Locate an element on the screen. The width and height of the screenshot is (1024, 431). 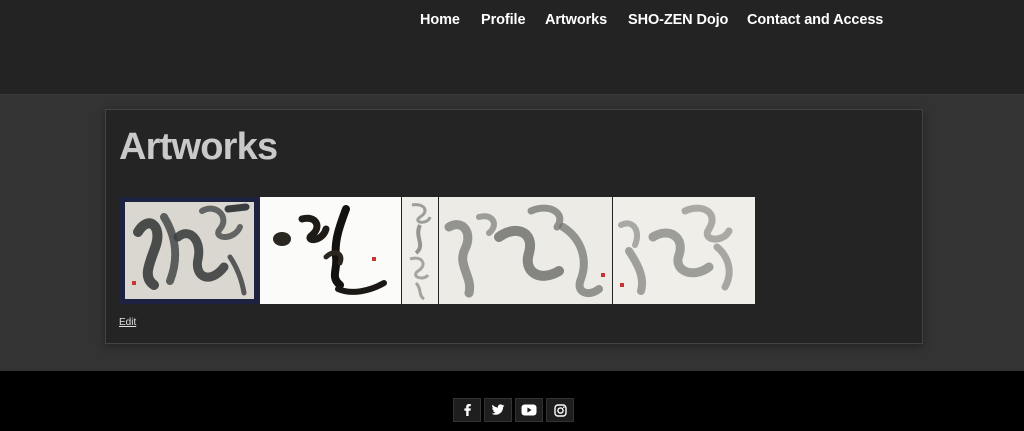
calligraphy-artwork-5-image is located at coordinates (684, 250).